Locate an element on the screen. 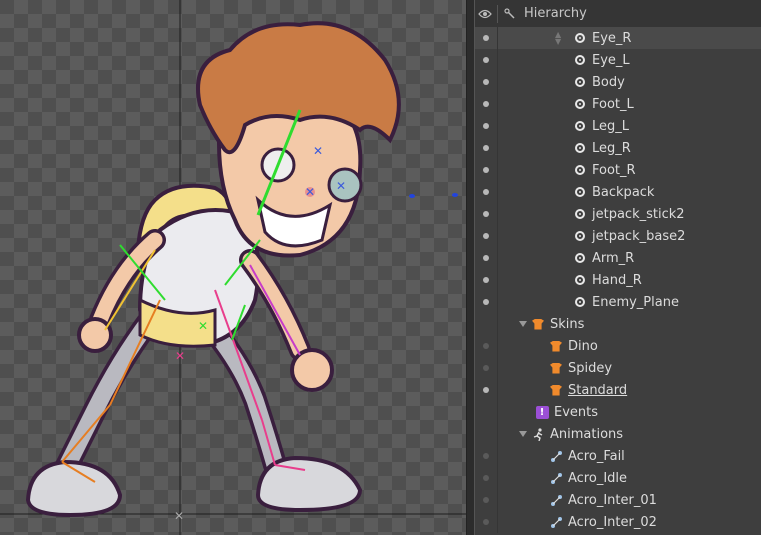 This screenshot has height=535, width=761. tree-item-bone: Arm_R is located at coordinates (618, 258).